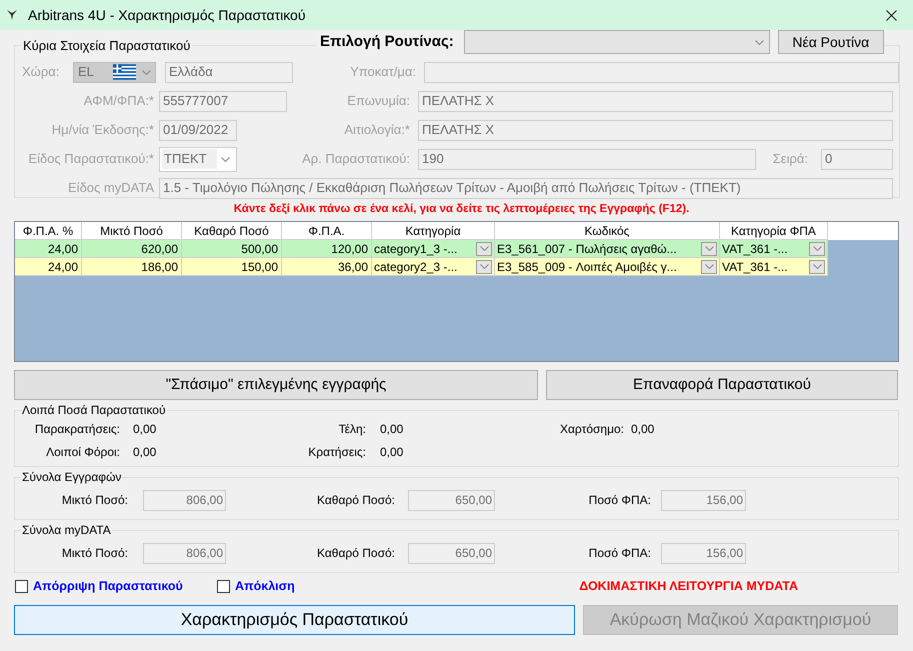  Describe the element at coordinates (387, 42) in the screenshot. I see `routine-label: Επιλογή Ρουτίνας:` at that location.